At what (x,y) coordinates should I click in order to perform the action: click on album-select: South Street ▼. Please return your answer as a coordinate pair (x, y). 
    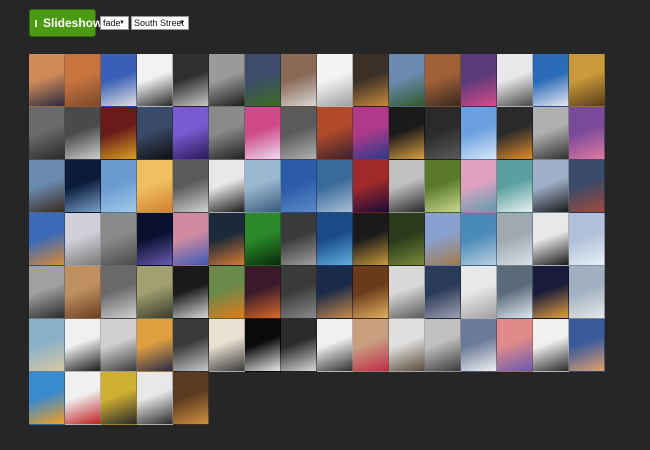
    Looking at the image, I should click on (160, 23).